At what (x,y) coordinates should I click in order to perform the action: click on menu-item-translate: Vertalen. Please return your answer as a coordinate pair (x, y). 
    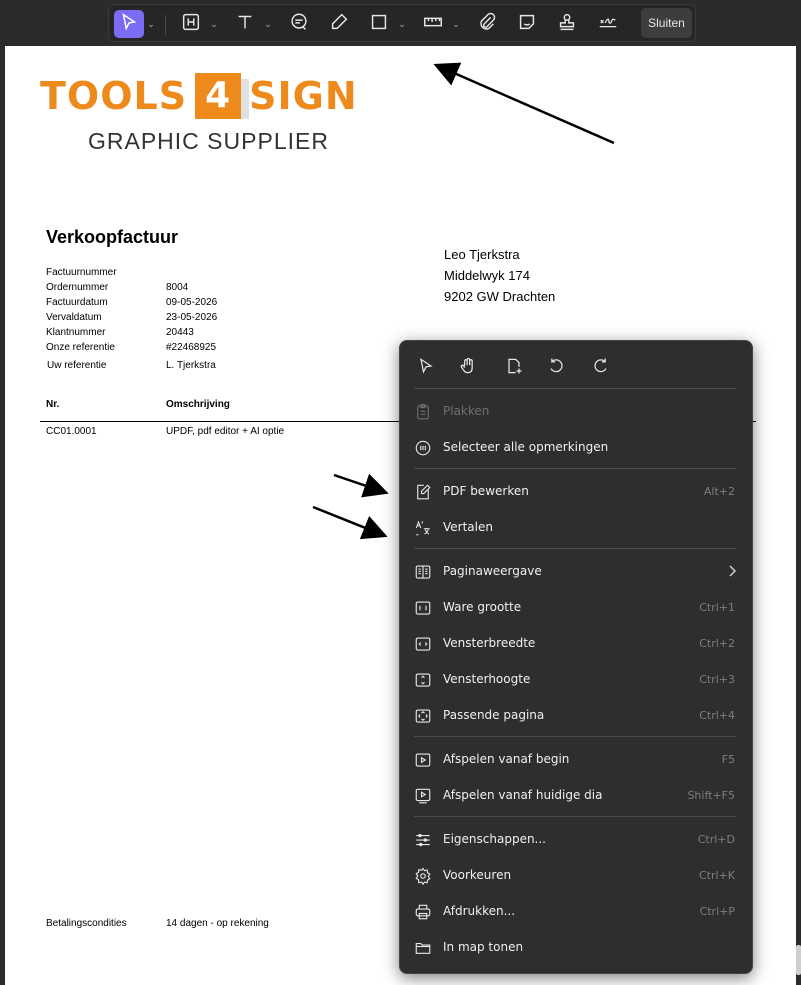
    Looking at the image, I should click on (576, 528).